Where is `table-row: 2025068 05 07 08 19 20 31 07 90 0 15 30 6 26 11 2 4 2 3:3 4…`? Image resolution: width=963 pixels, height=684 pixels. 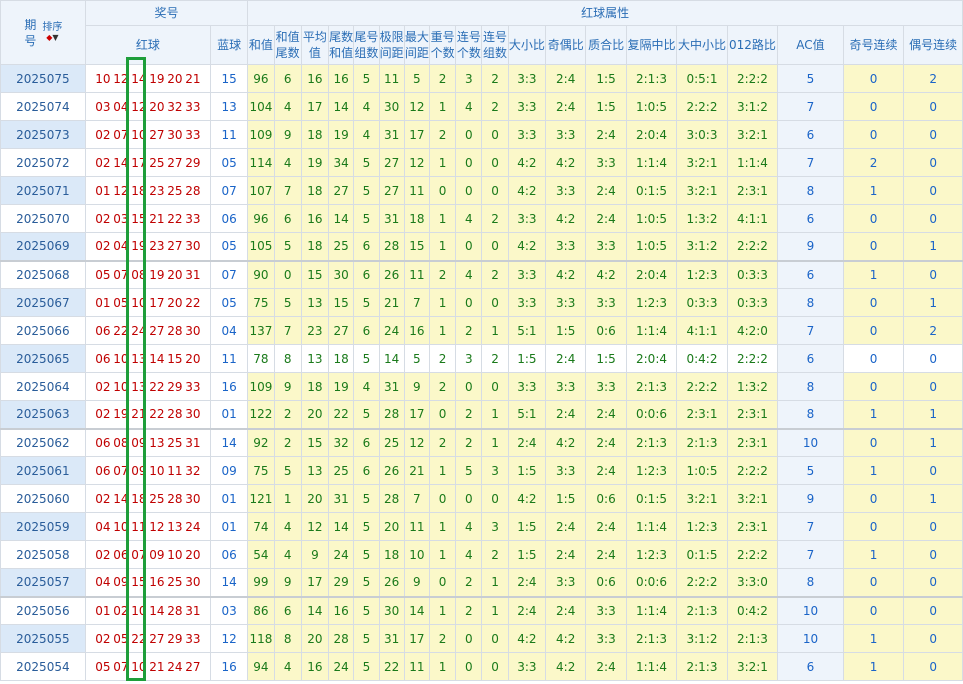 table-row: 2025068 05 07 08 19 20 31 07 90 0 15 30 6 26 11 2 4 2 3:3 4… is located at coordinates (481, 274).